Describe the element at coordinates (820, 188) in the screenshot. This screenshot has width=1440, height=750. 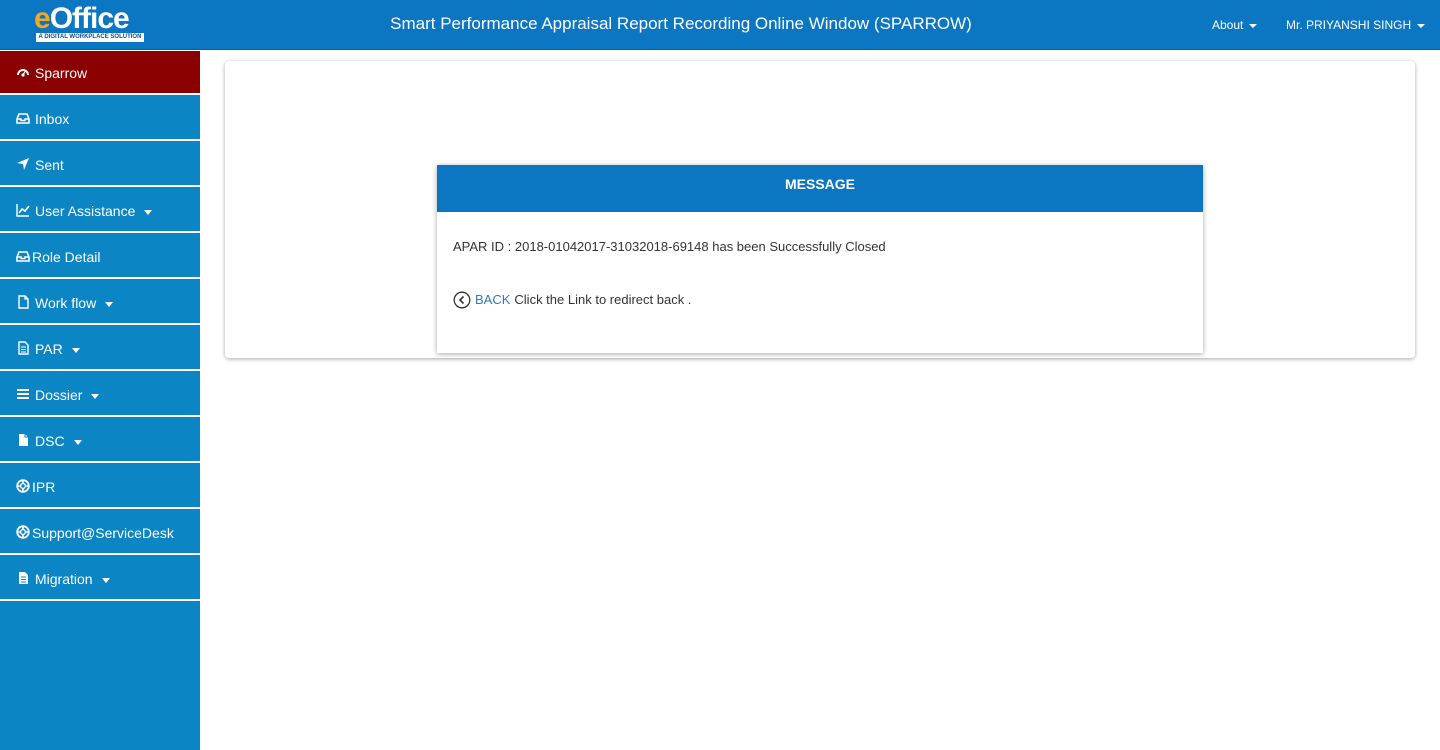
I see `message-heading: MESSAGE` at that location.